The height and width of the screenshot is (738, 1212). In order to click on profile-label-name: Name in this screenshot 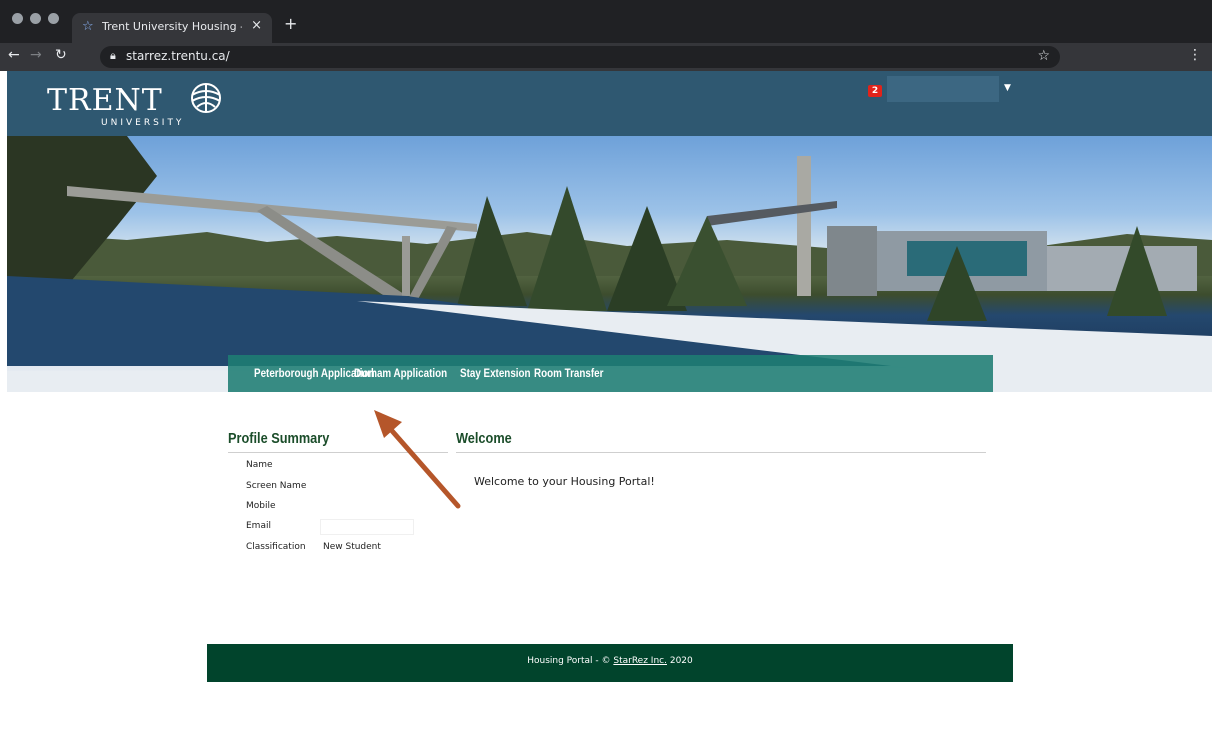, I will do `click(259, 465)`.